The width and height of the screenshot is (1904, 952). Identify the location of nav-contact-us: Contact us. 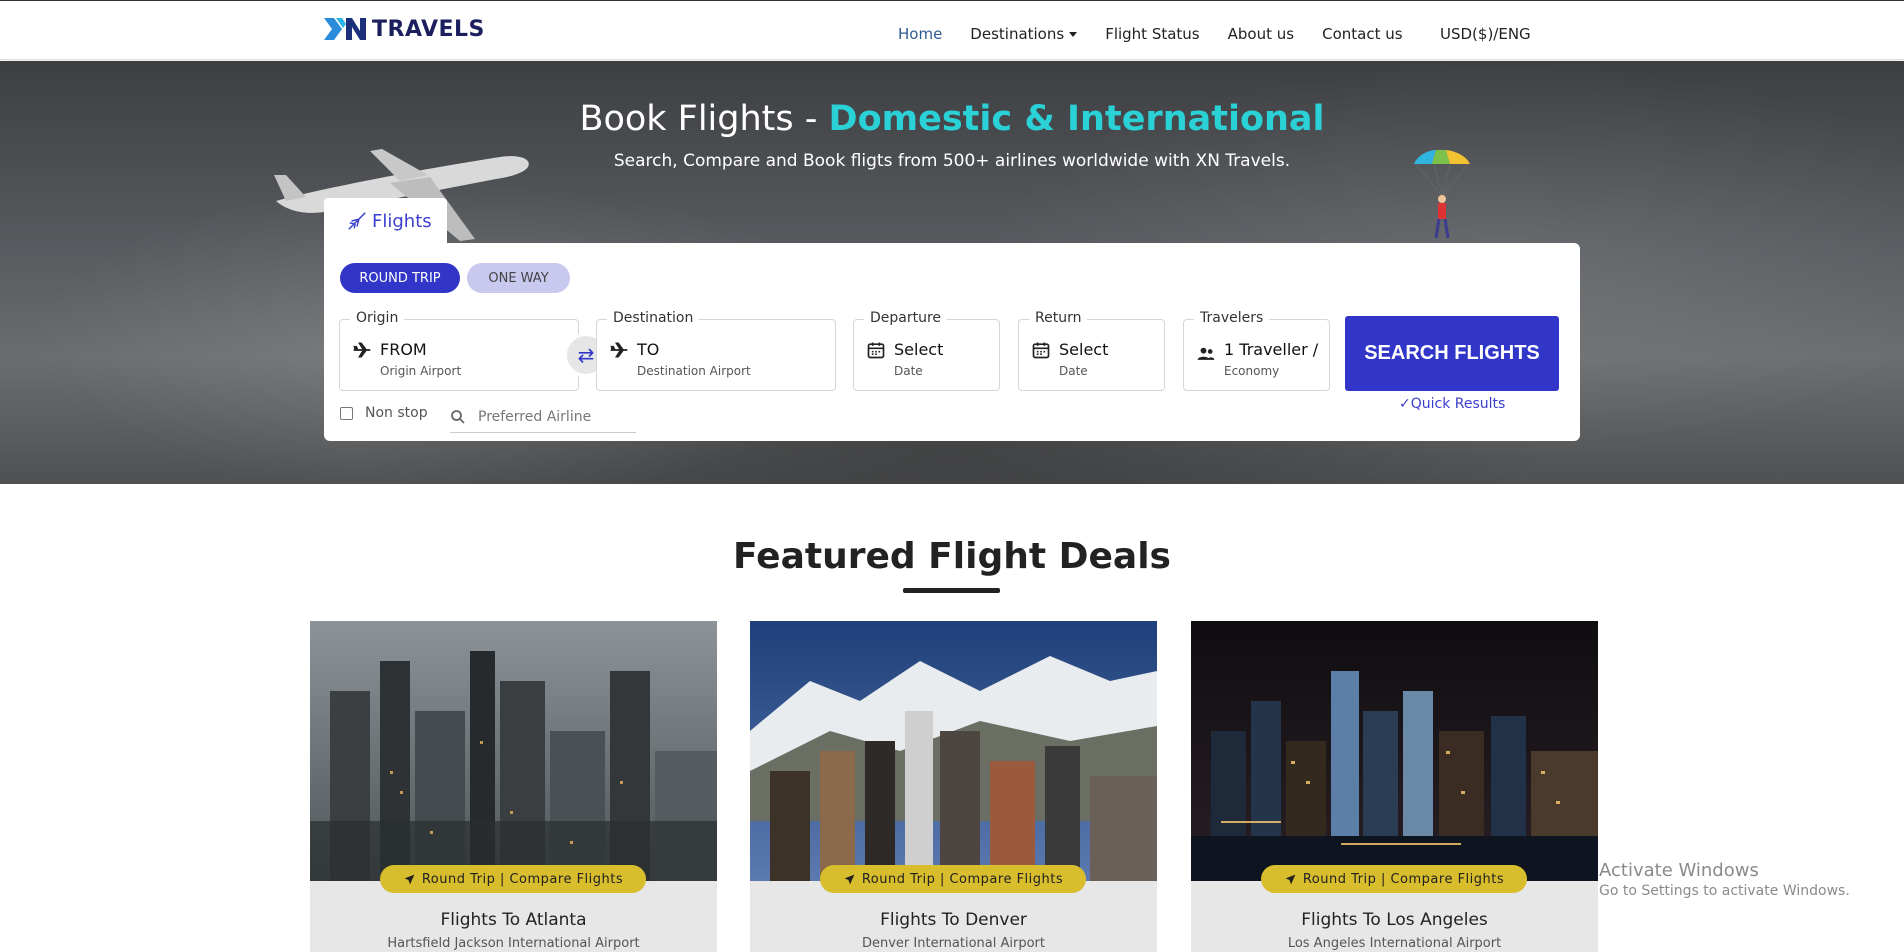
(1362, 34).